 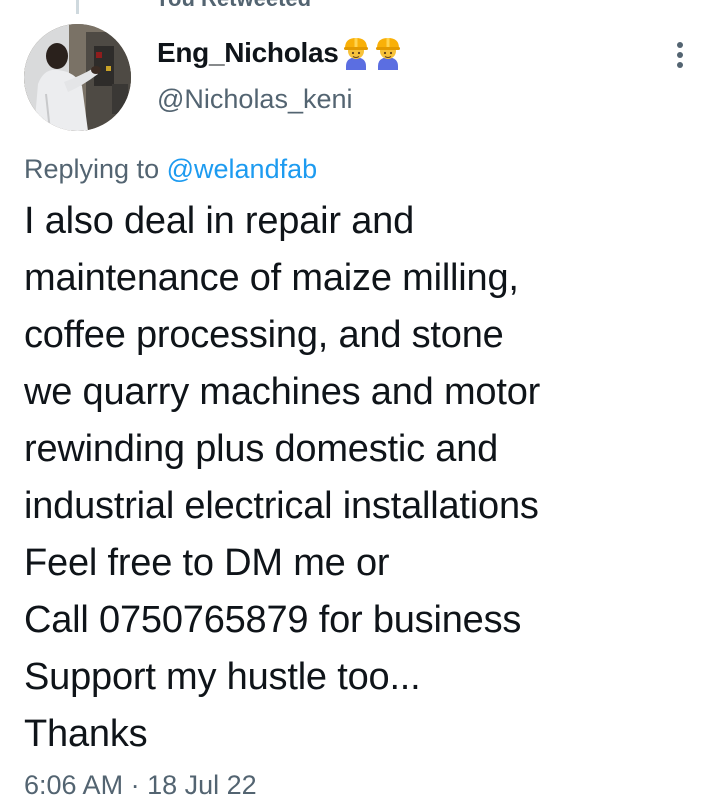 I want to click on avatar, so click(x=77, y=77).